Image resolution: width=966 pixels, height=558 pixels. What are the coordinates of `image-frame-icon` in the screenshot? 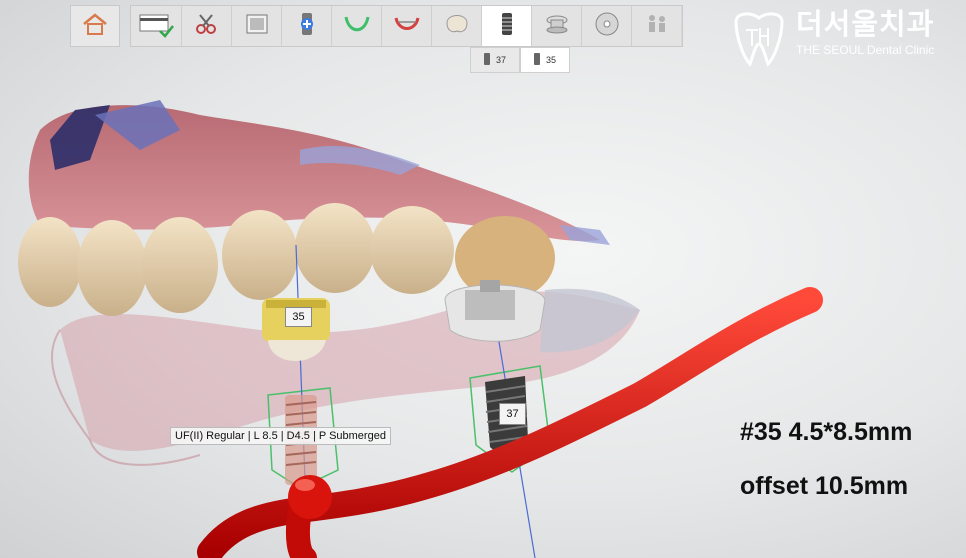 It's located at (257, 26).